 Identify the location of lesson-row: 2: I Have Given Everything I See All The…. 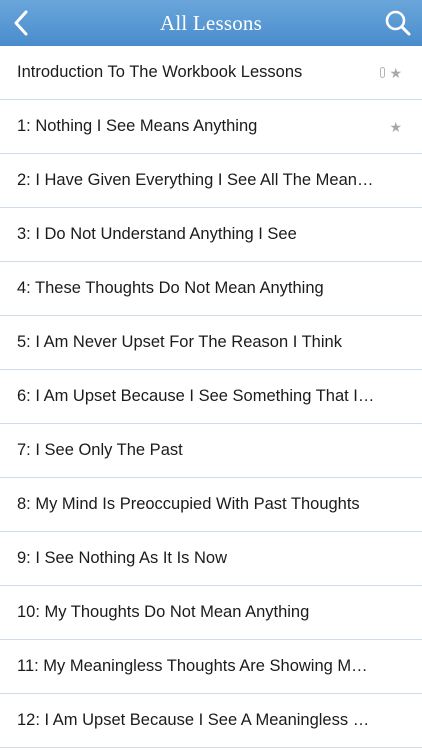
(211, 181).